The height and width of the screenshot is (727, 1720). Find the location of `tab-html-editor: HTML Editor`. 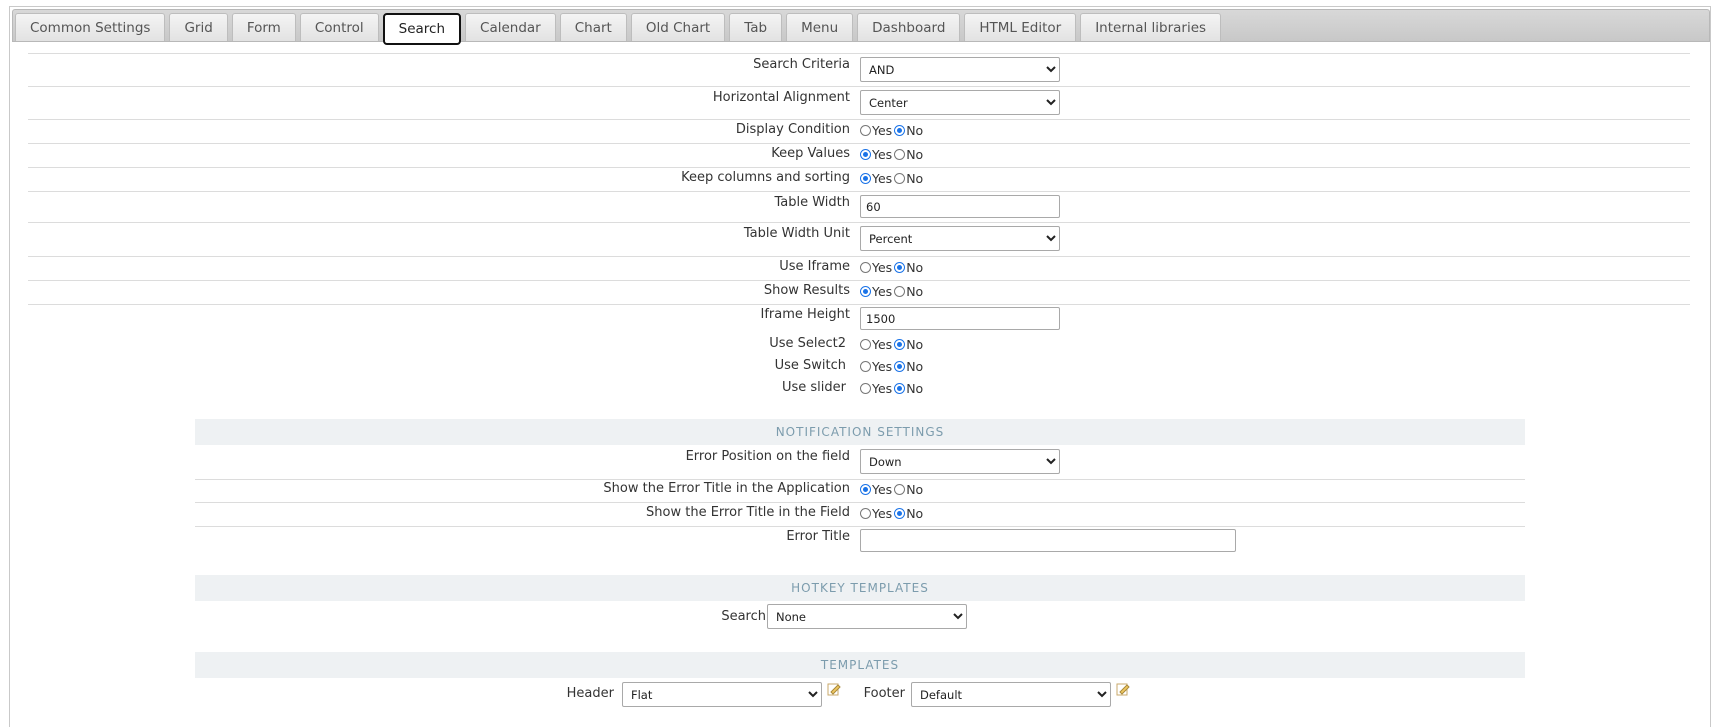

tab-html-editor: HTML Editor is located at coordinates (1020, 27).